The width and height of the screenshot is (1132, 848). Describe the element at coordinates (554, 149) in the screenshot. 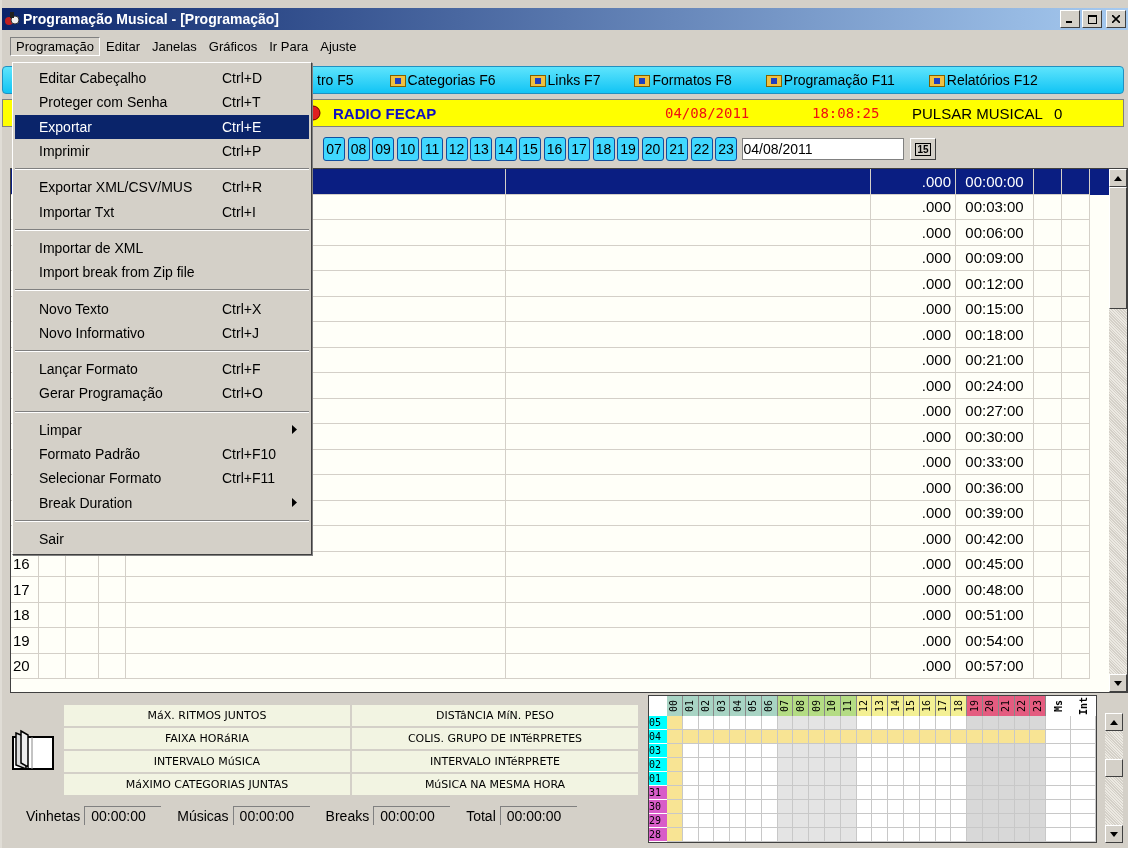

I see `hour-button: 16` at that location.